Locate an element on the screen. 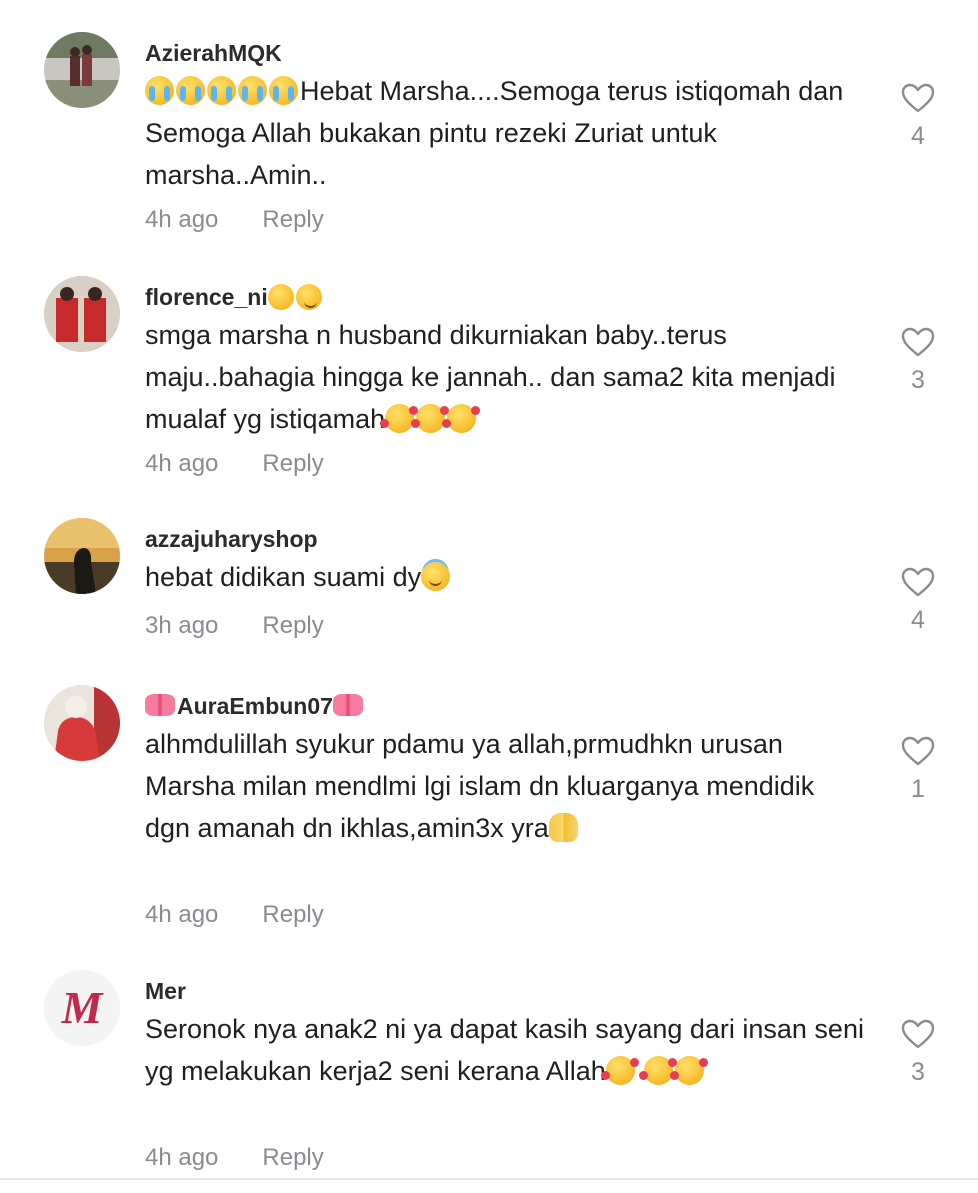  username-text: florence_ni is located at coordinates (206, 297).